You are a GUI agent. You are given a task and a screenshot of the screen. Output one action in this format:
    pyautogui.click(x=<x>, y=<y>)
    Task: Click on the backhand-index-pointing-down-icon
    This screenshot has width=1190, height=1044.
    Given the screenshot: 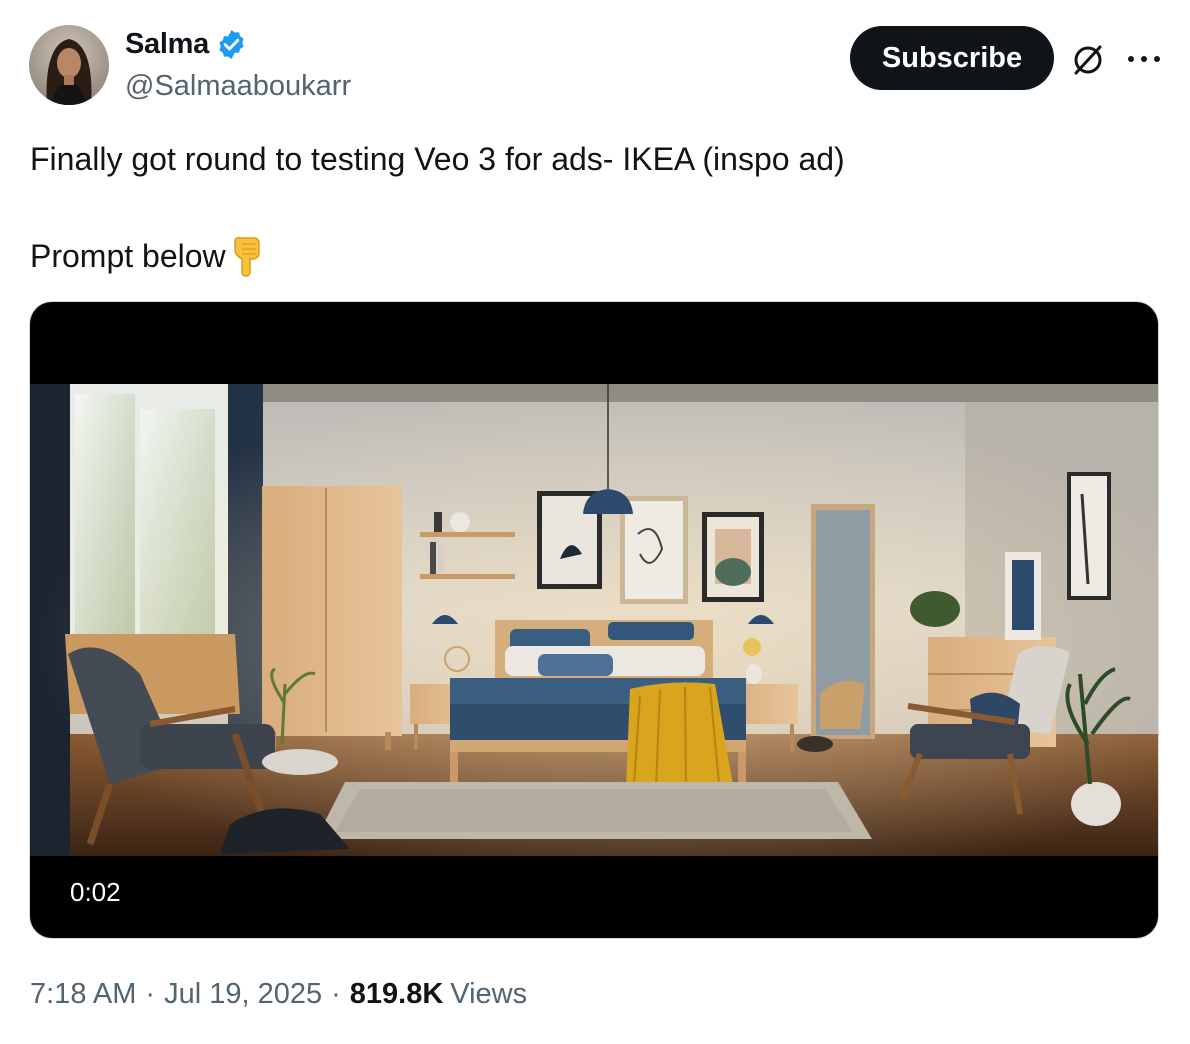 What is the action you would take?
    pyautogui.click(x=246, y=256)
    